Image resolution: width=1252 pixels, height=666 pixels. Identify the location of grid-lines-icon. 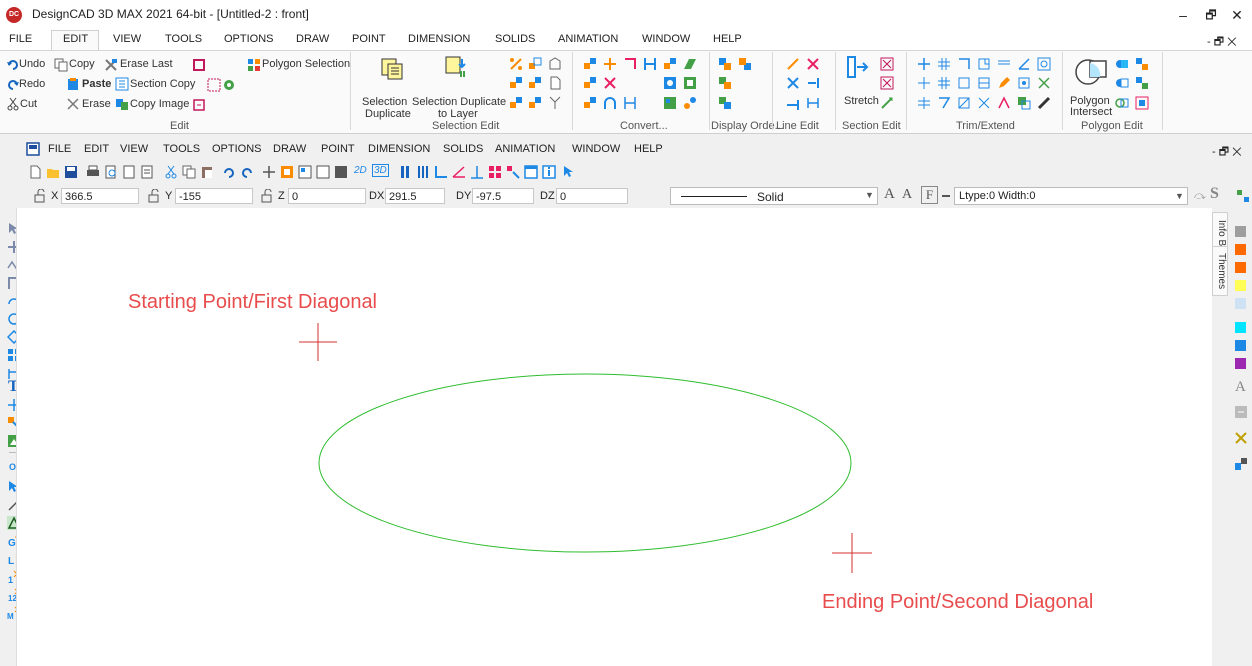
(423, 172).